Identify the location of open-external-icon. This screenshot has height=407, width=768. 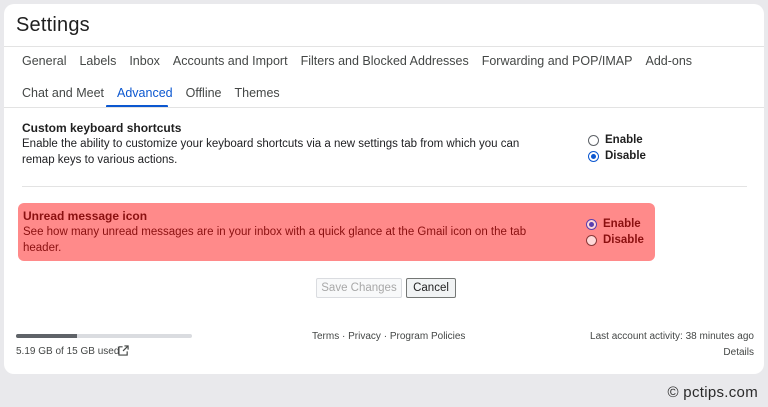
(123, 350).